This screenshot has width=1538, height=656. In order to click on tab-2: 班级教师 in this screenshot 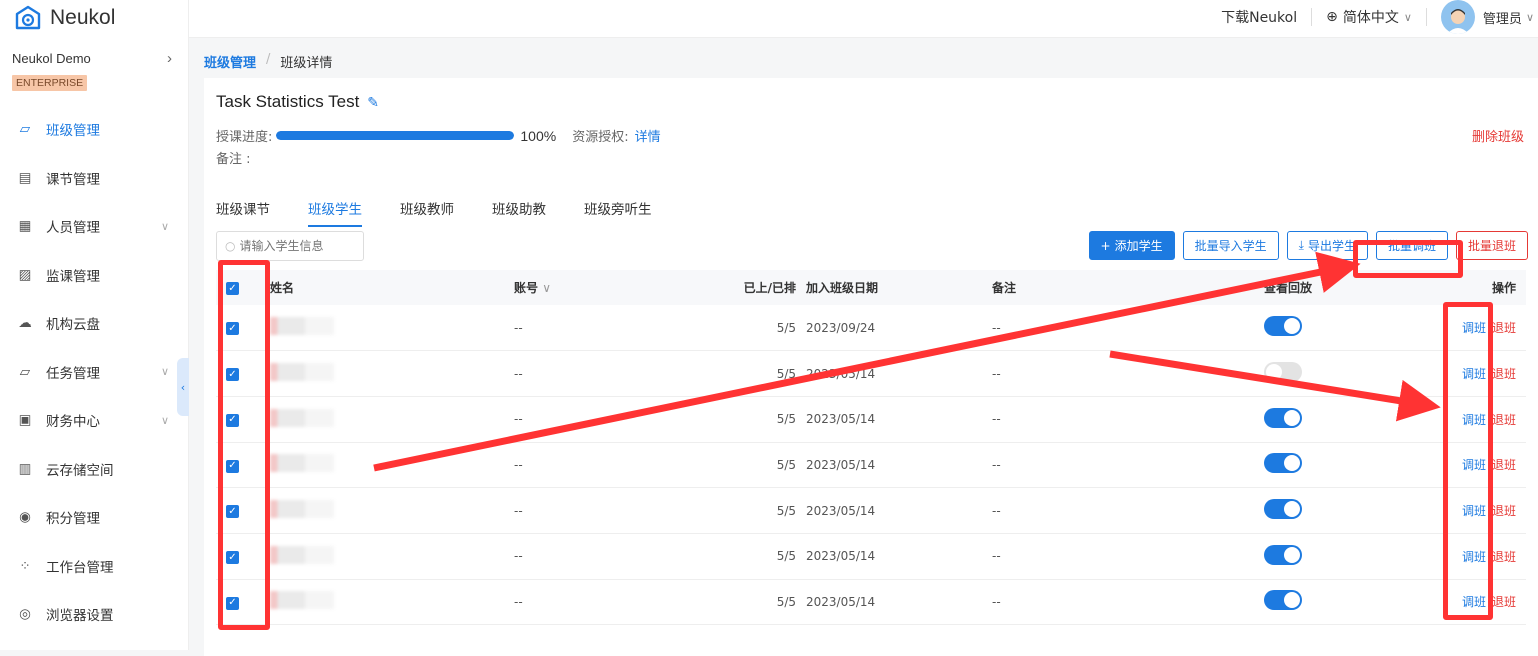, I will do `click(427, 212)`.